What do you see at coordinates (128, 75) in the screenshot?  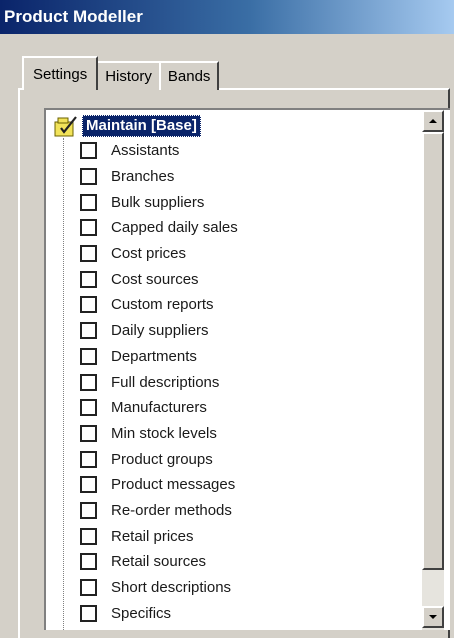 I see `tab-history: History` at bounding box center [128, 75].